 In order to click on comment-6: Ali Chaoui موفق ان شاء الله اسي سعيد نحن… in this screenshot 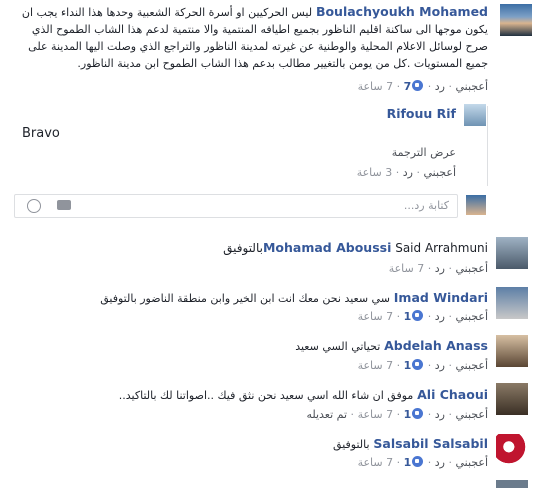, I will do `click(278, 395)`.